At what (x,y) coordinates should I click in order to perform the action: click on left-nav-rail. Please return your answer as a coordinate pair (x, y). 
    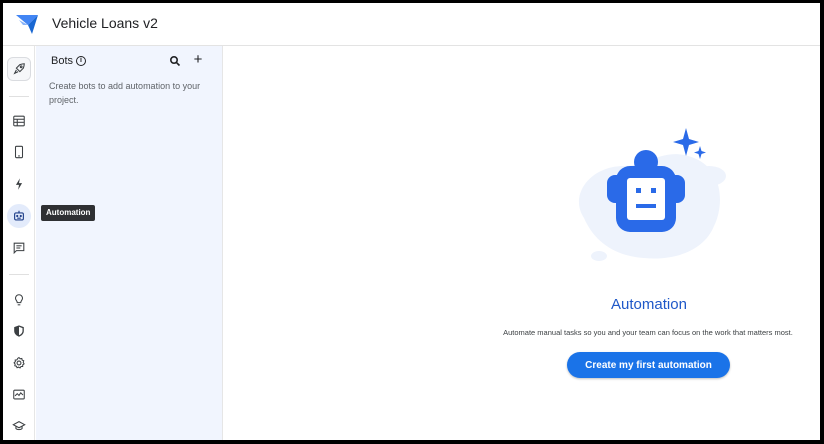
    Looking at the image, I should click on (19, 243).